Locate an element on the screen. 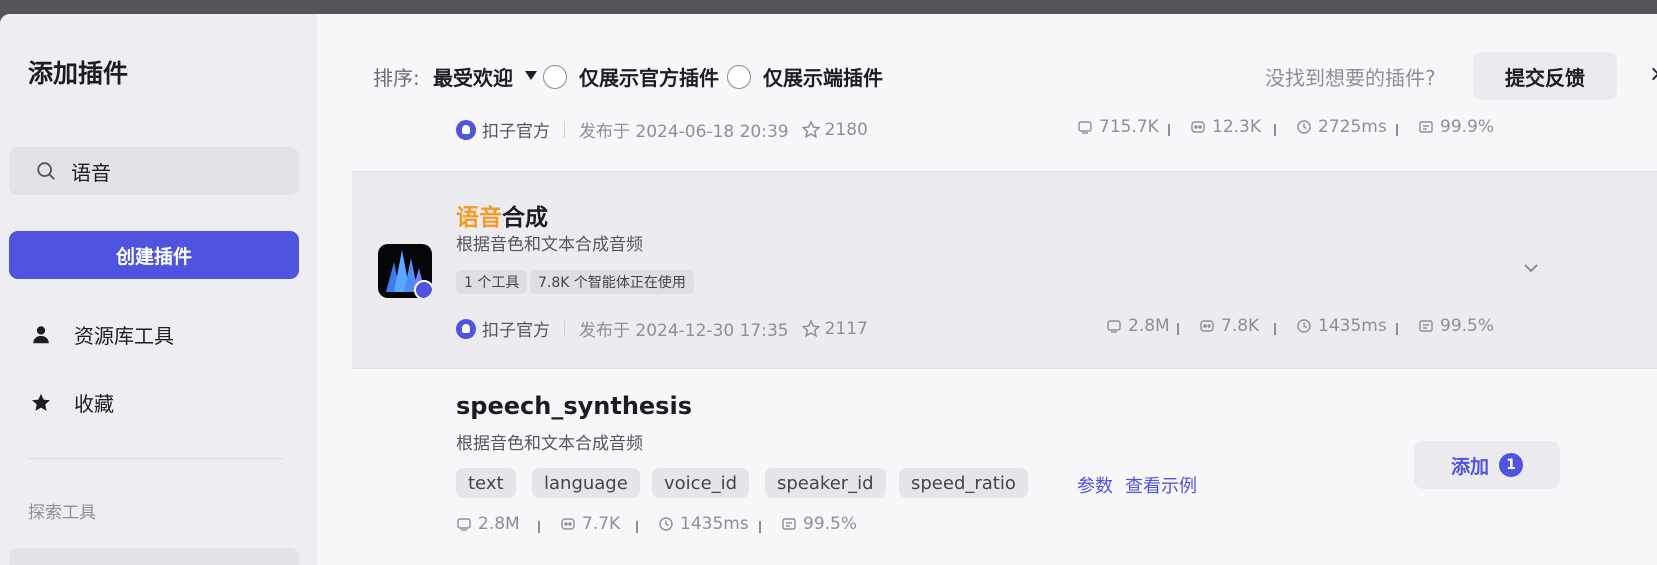 This screenshot has height=565, width=1657. plugin-meta-1: 扣子官方 发布于 2024-12-30 17:35 2117 is located at coordinates (662, 328).